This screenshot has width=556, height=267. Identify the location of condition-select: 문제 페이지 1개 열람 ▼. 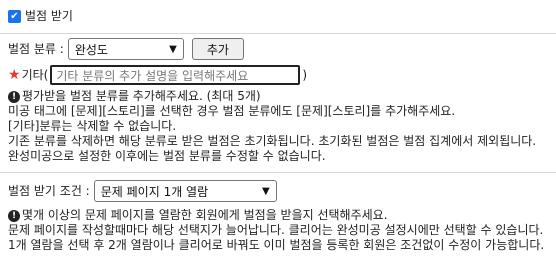
(185, 191).